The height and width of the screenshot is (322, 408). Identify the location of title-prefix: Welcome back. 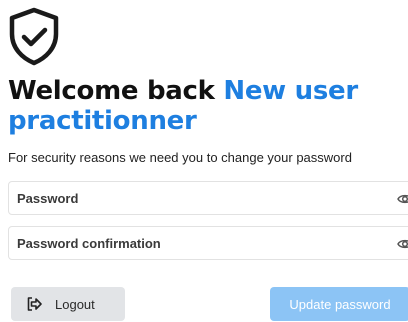
(111, 91).